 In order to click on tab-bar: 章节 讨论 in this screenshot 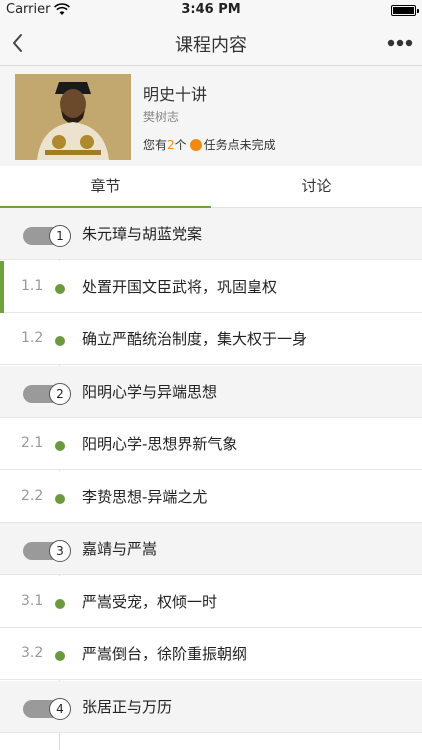, I will do `click(211, 187)`.